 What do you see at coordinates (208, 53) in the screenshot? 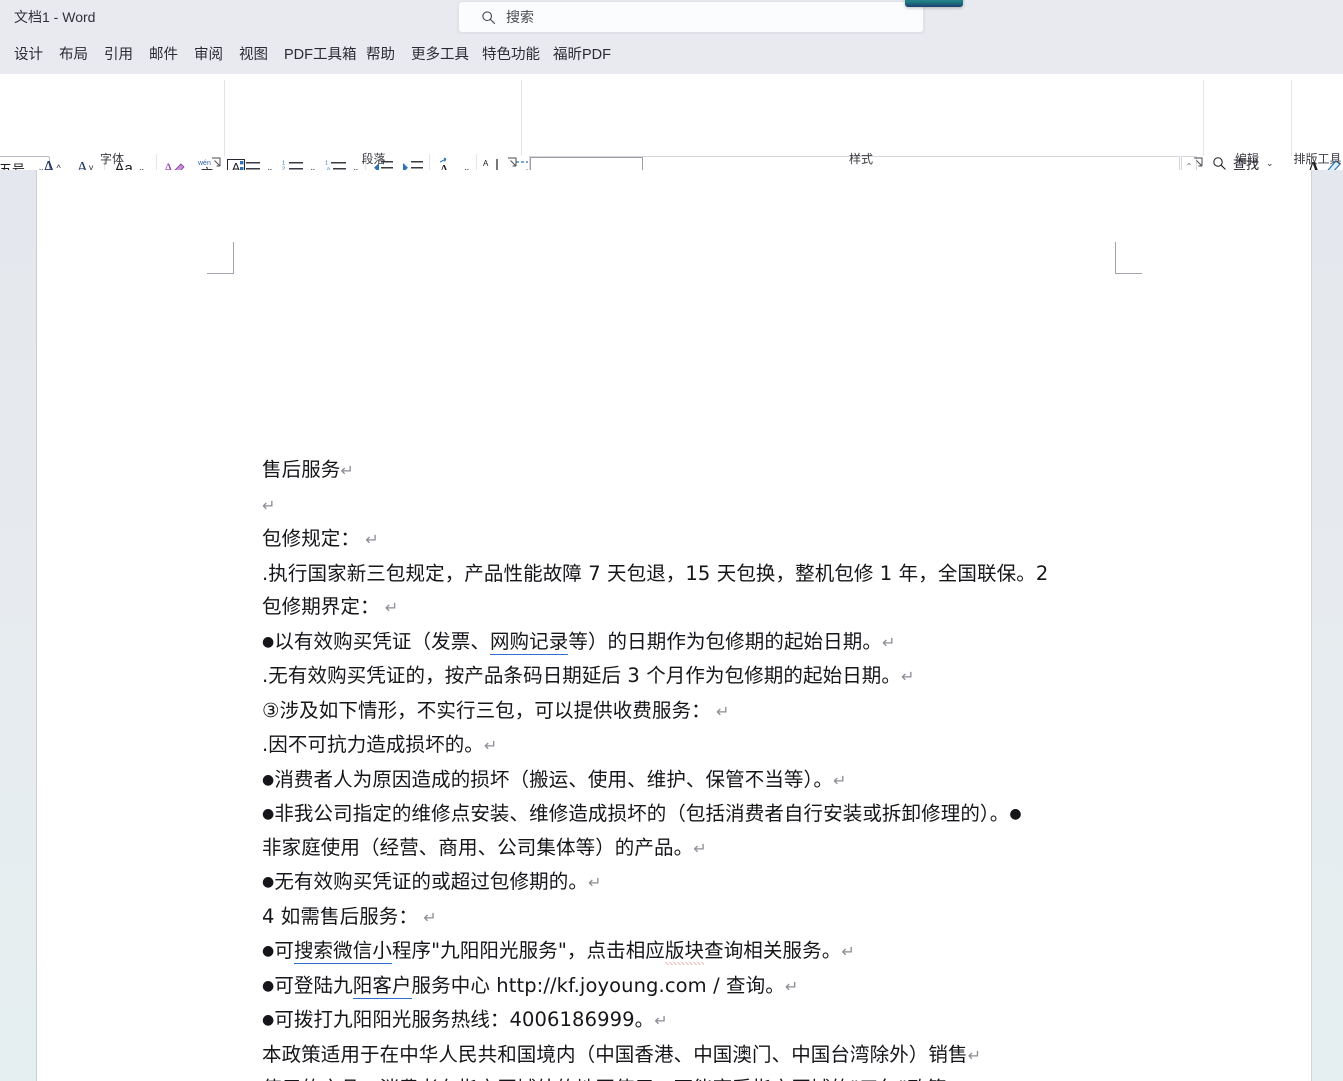
I see `tab-4: 审阅` at bounding box center [208, 53].